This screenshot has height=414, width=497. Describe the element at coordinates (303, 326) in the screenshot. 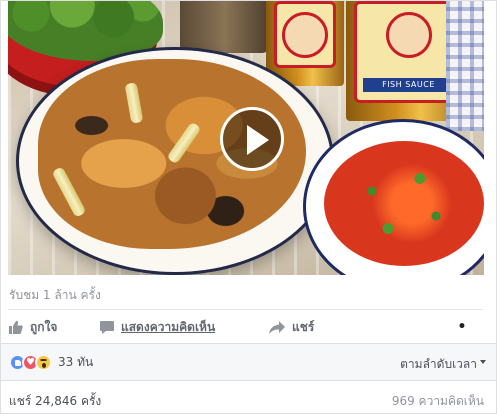

I see `share-label: แชร์` at that location.